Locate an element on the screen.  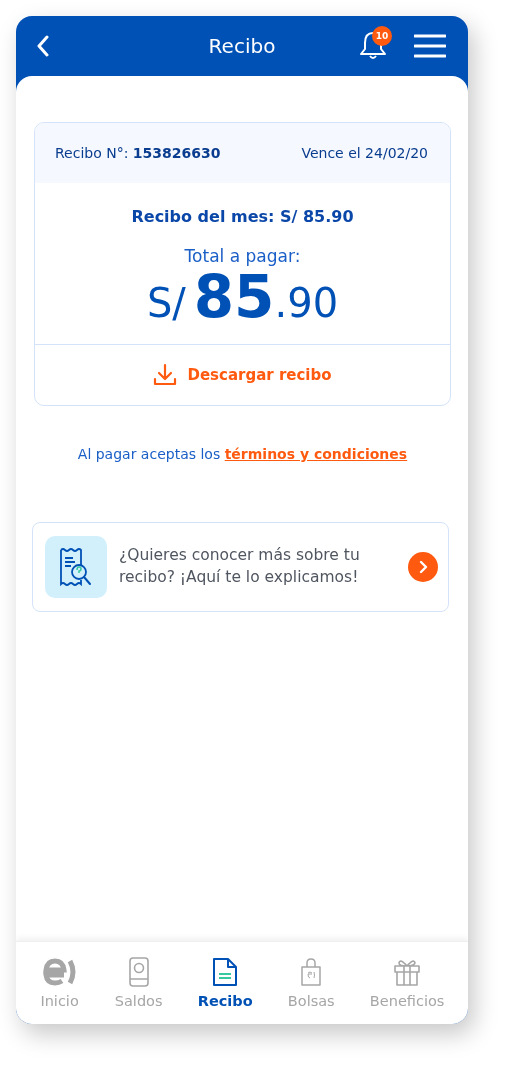
phone-icon is located at coordinates (138, 972).